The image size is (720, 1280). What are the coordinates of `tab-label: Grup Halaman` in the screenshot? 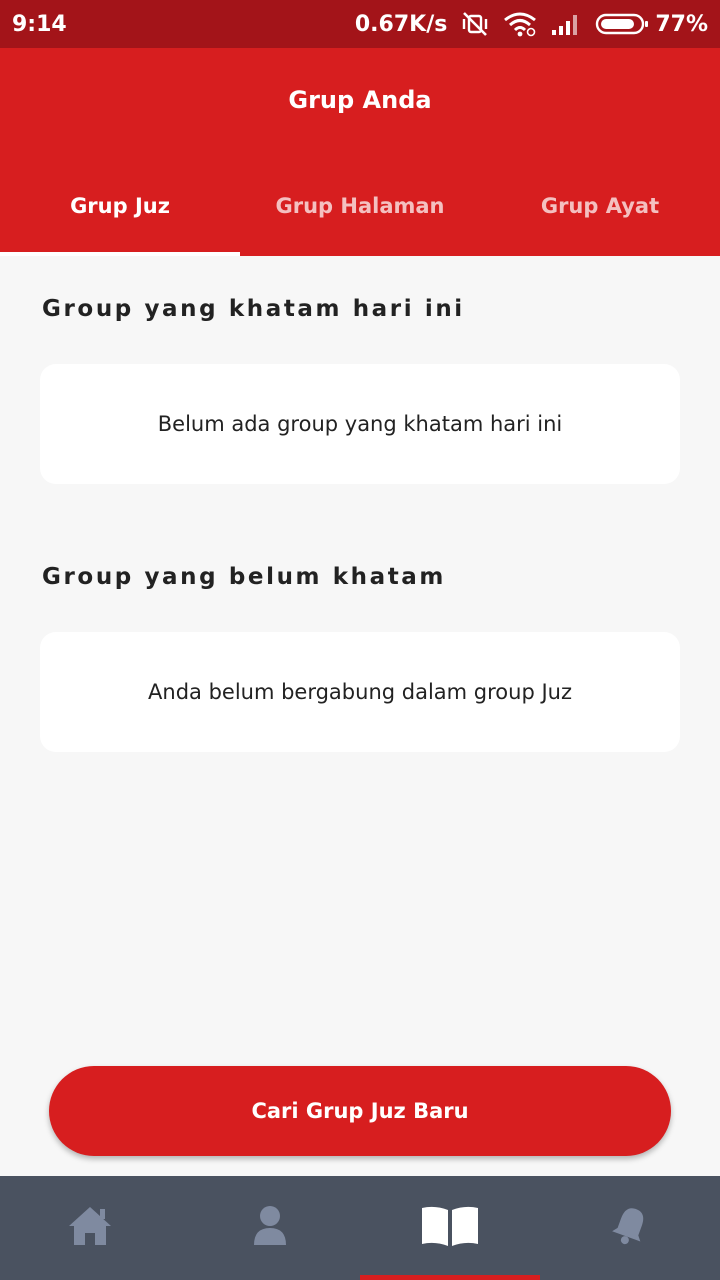 It's located at (360, 206).